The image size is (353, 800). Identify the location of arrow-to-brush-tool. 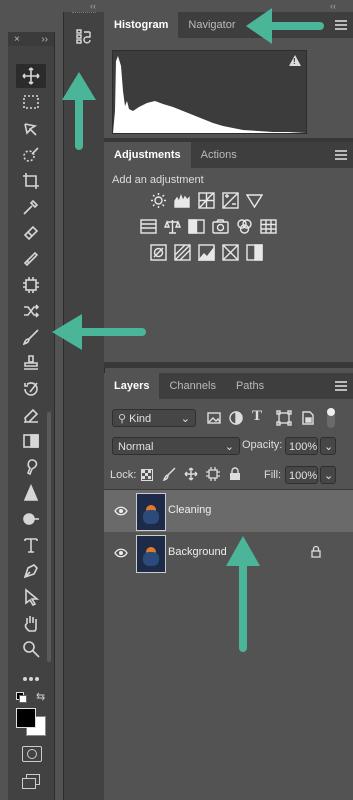
(99, 332).